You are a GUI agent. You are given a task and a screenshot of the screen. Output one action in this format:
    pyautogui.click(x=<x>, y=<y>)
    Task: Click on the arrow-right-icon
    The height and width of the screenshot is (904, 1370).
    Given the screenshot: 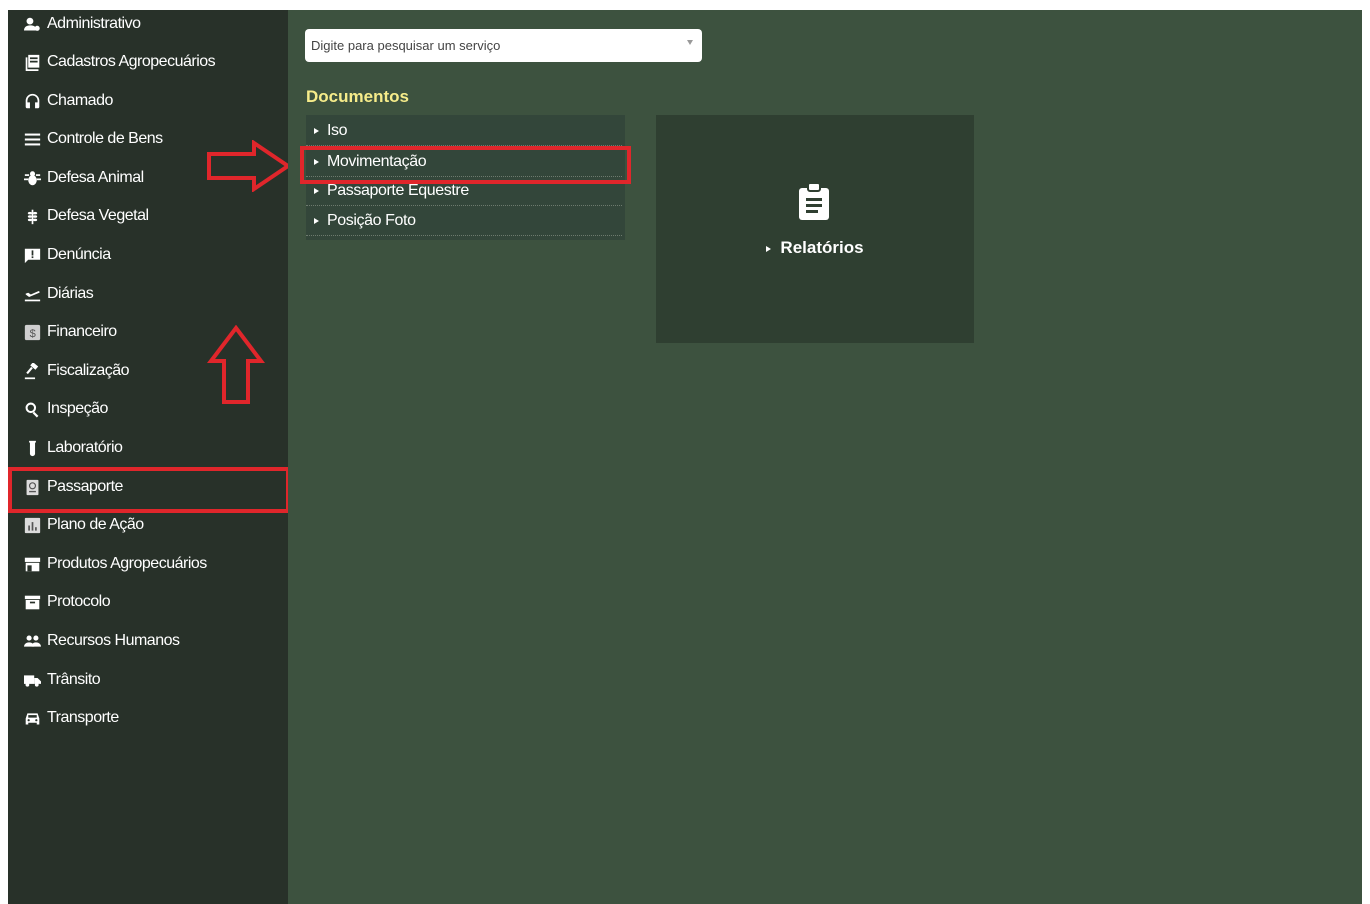 What is the action you would take?
    pyautogui.click(x=249, y=166)
    